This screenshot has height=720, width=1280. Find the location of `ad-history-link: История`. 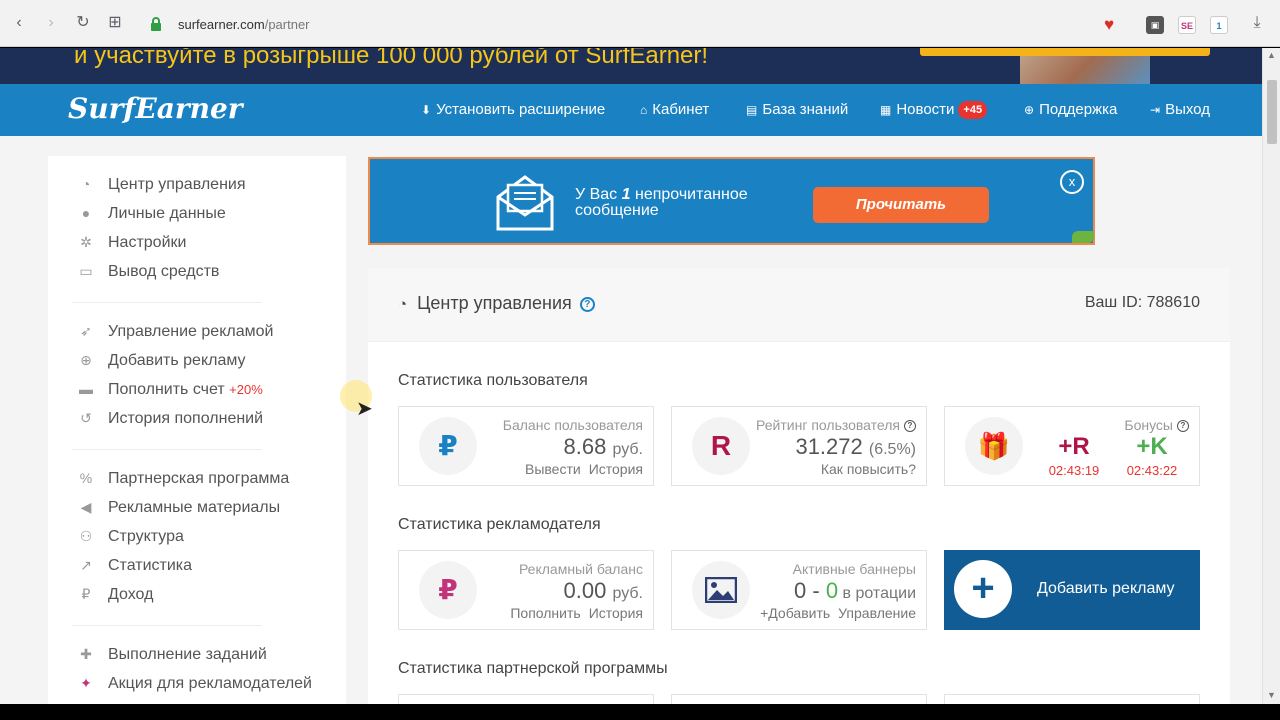

ad-history-link: История is located at coordinates (616, 613).